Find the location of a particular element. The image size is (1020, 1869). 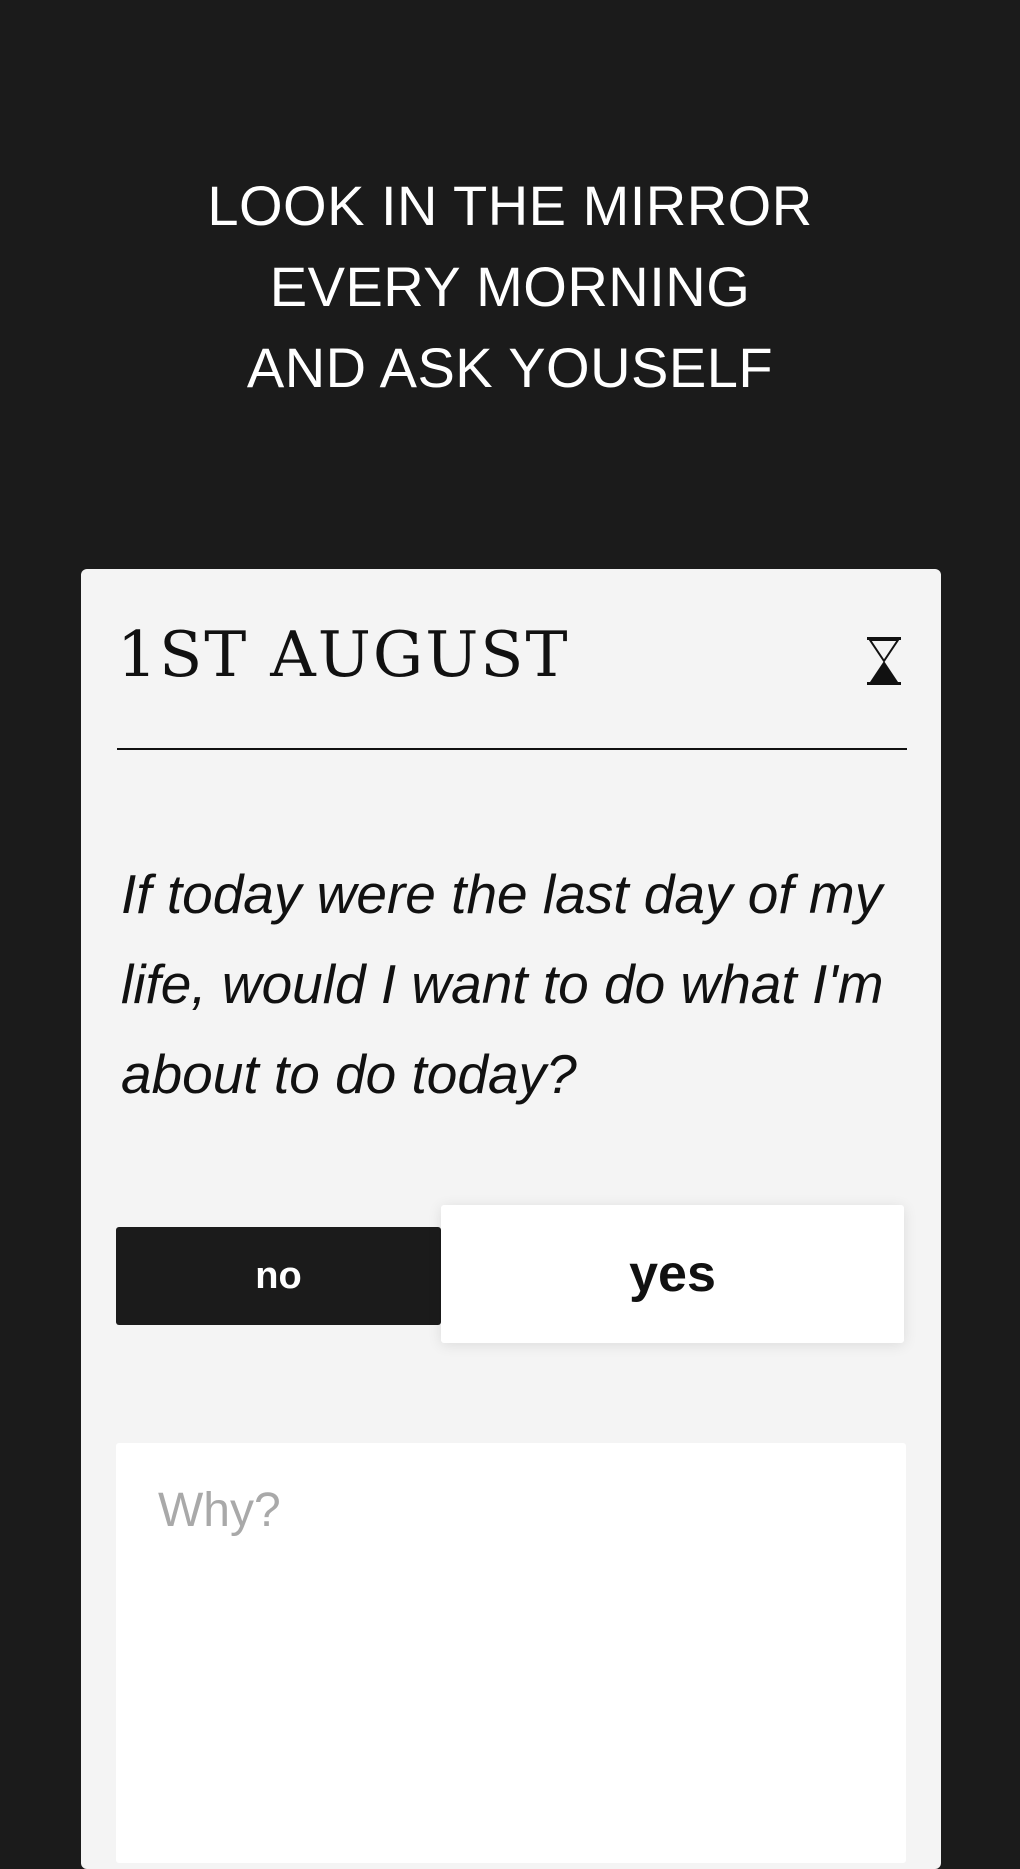

date-heading: 1ST AUGUST is located at coordinates (343, 654).